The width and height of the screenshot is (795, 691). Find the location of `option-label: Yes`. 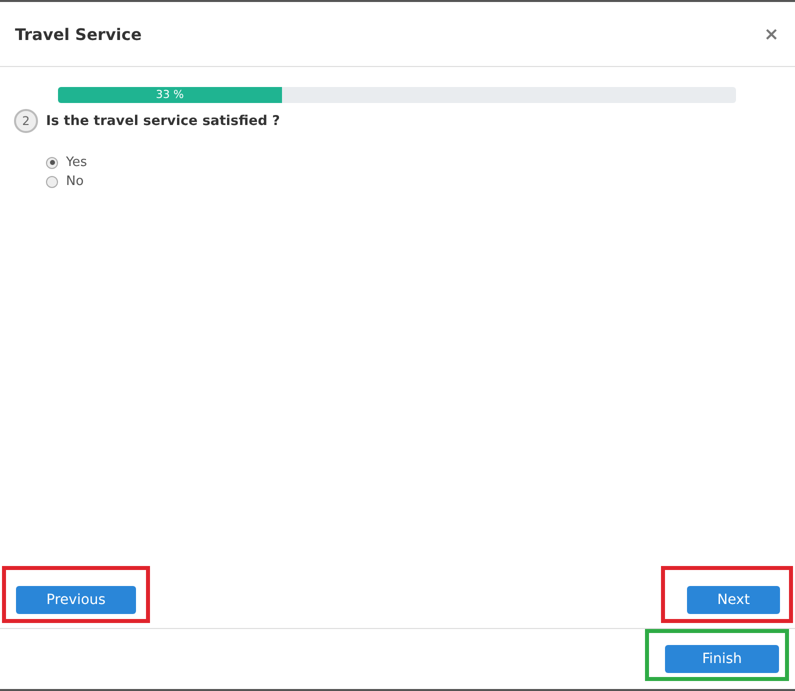

option-label: Yes is located at coordinates (76, 162).